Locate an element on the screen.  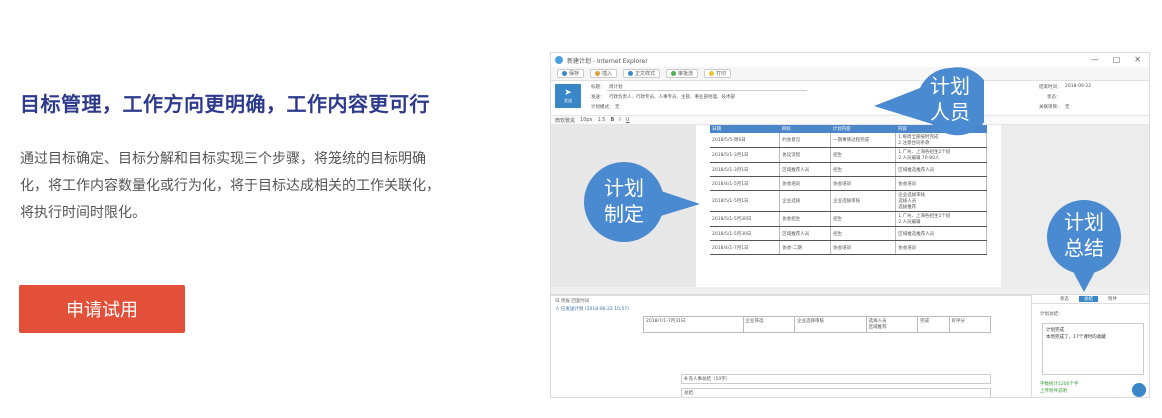
callout-plan-summary: 计划 总结 is located at coordinates (1084, 246).